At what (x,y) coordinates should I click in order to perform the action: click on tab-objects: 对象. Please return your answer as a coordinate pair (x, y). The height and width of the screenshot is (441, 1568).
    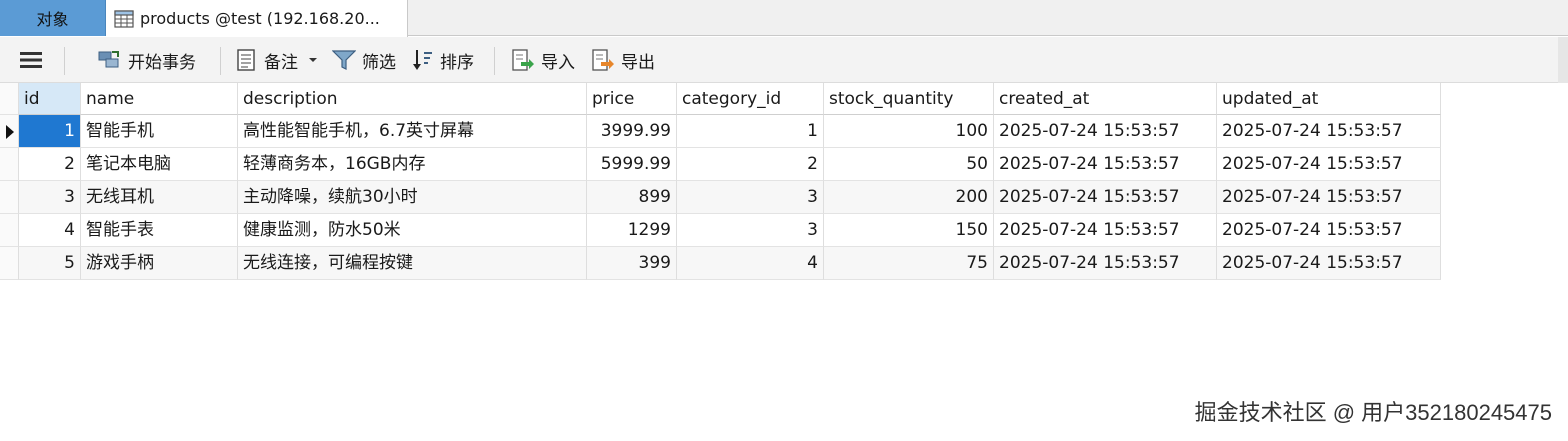
    Looking at the image, I should click on (53, 18).